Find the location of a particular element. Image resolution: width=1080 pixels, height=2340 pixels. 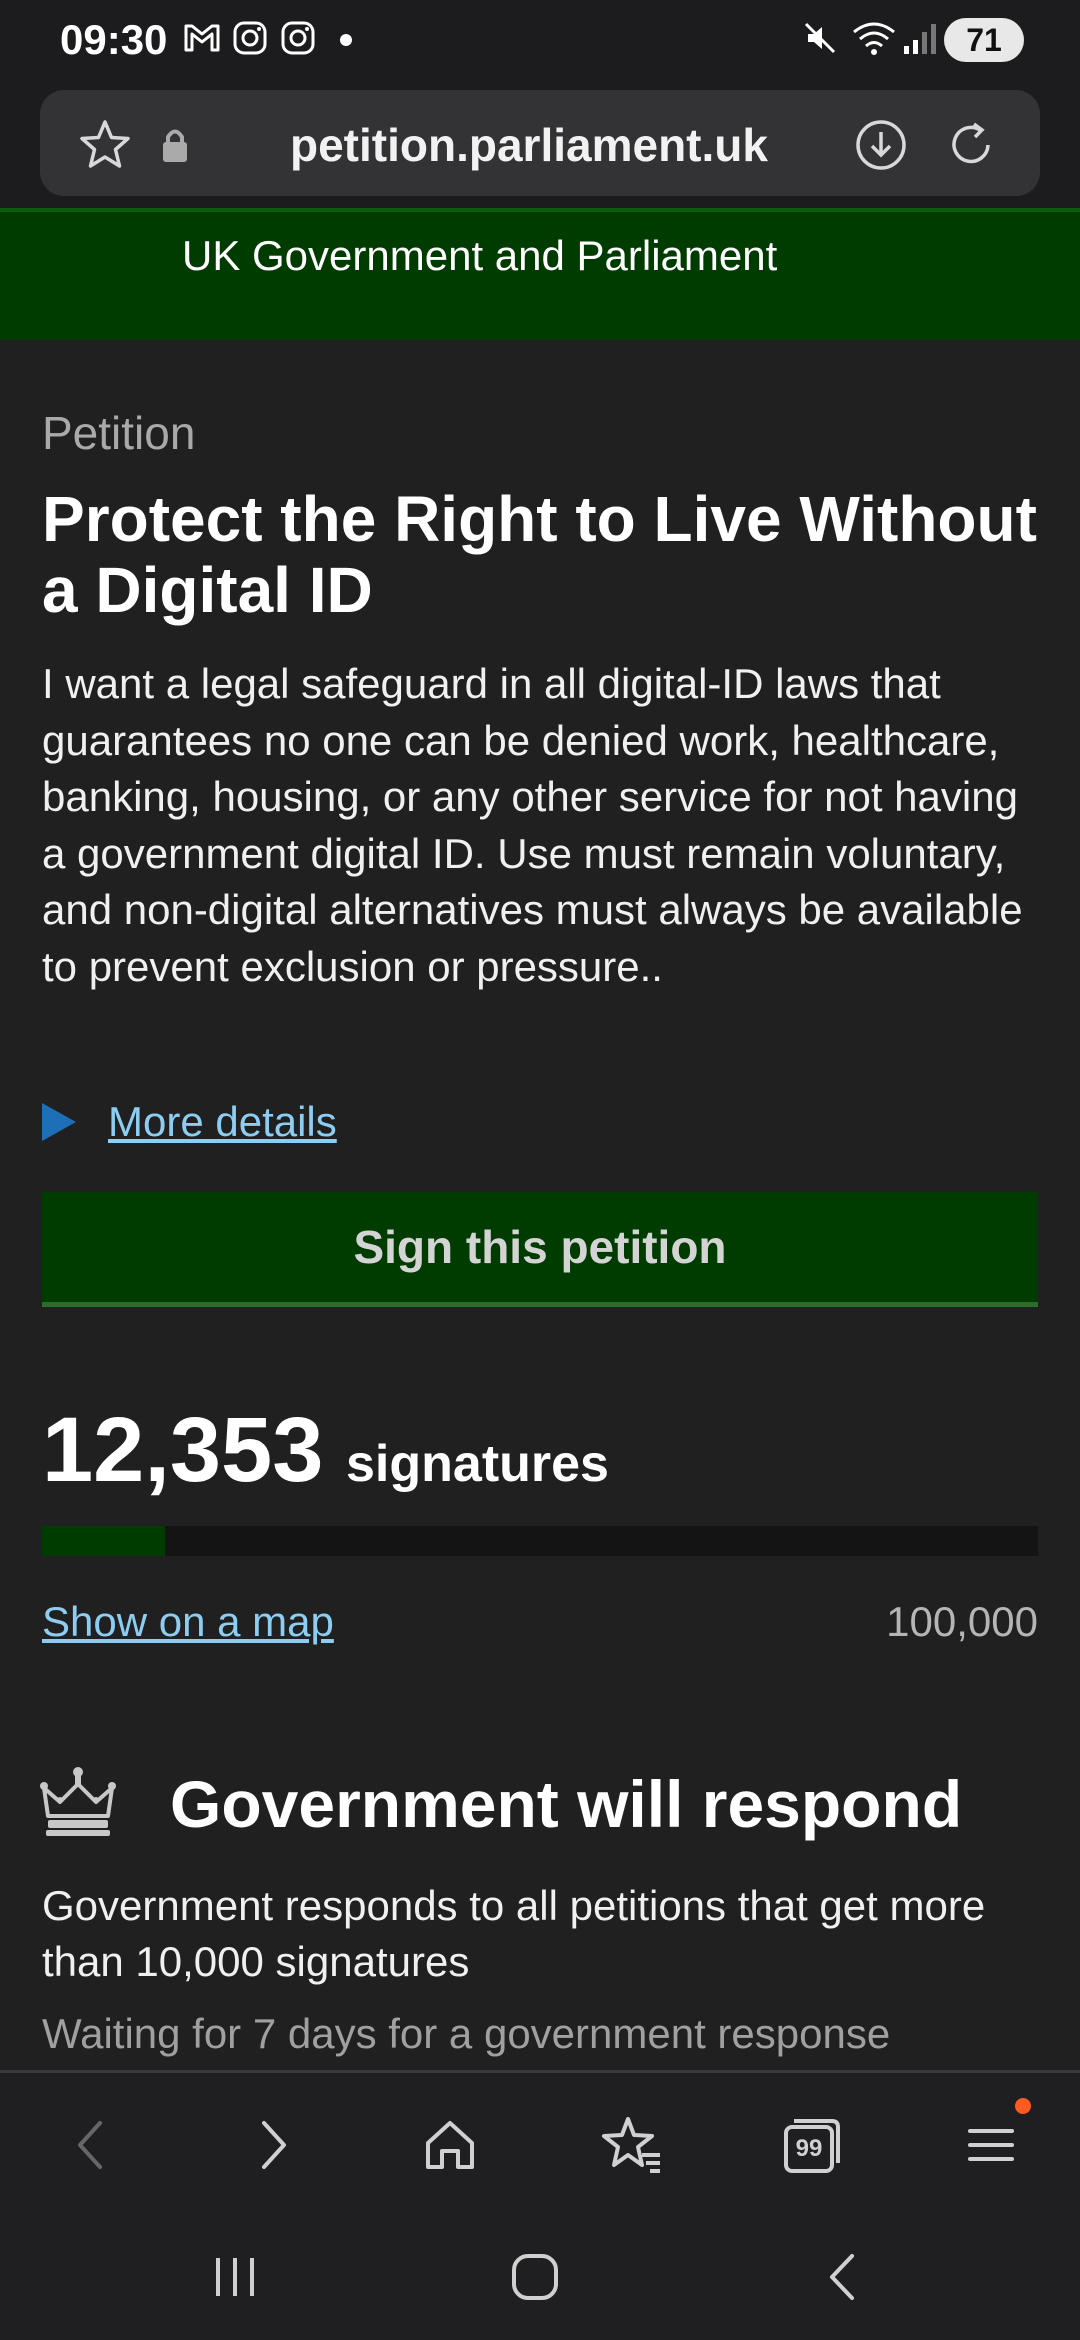

star-icon is located at coordinates (105, 145).